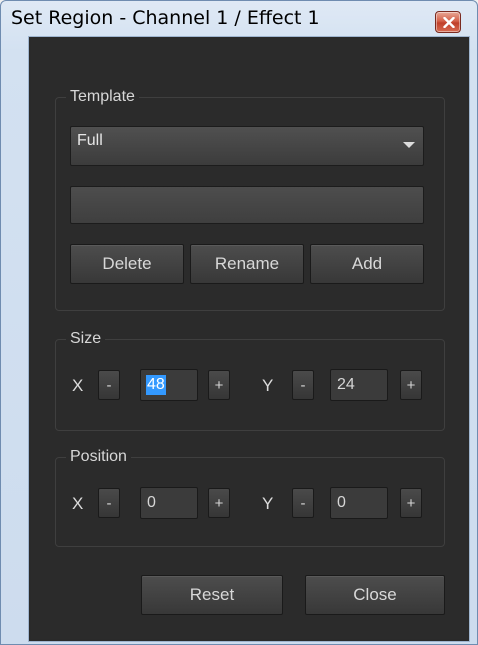  Describe the element at coordinates (341, 502) in the screenshot. I see `position-y-value: 0` at that location.